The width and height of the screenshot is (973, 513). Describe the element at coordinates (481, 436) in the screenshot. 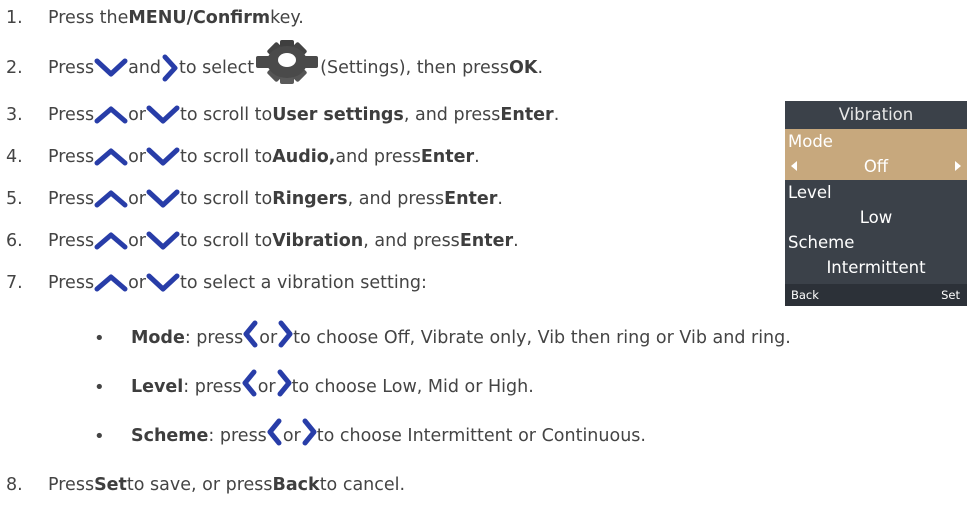

I see `step-text: to choose Intermittent or Continuous.` at that location.